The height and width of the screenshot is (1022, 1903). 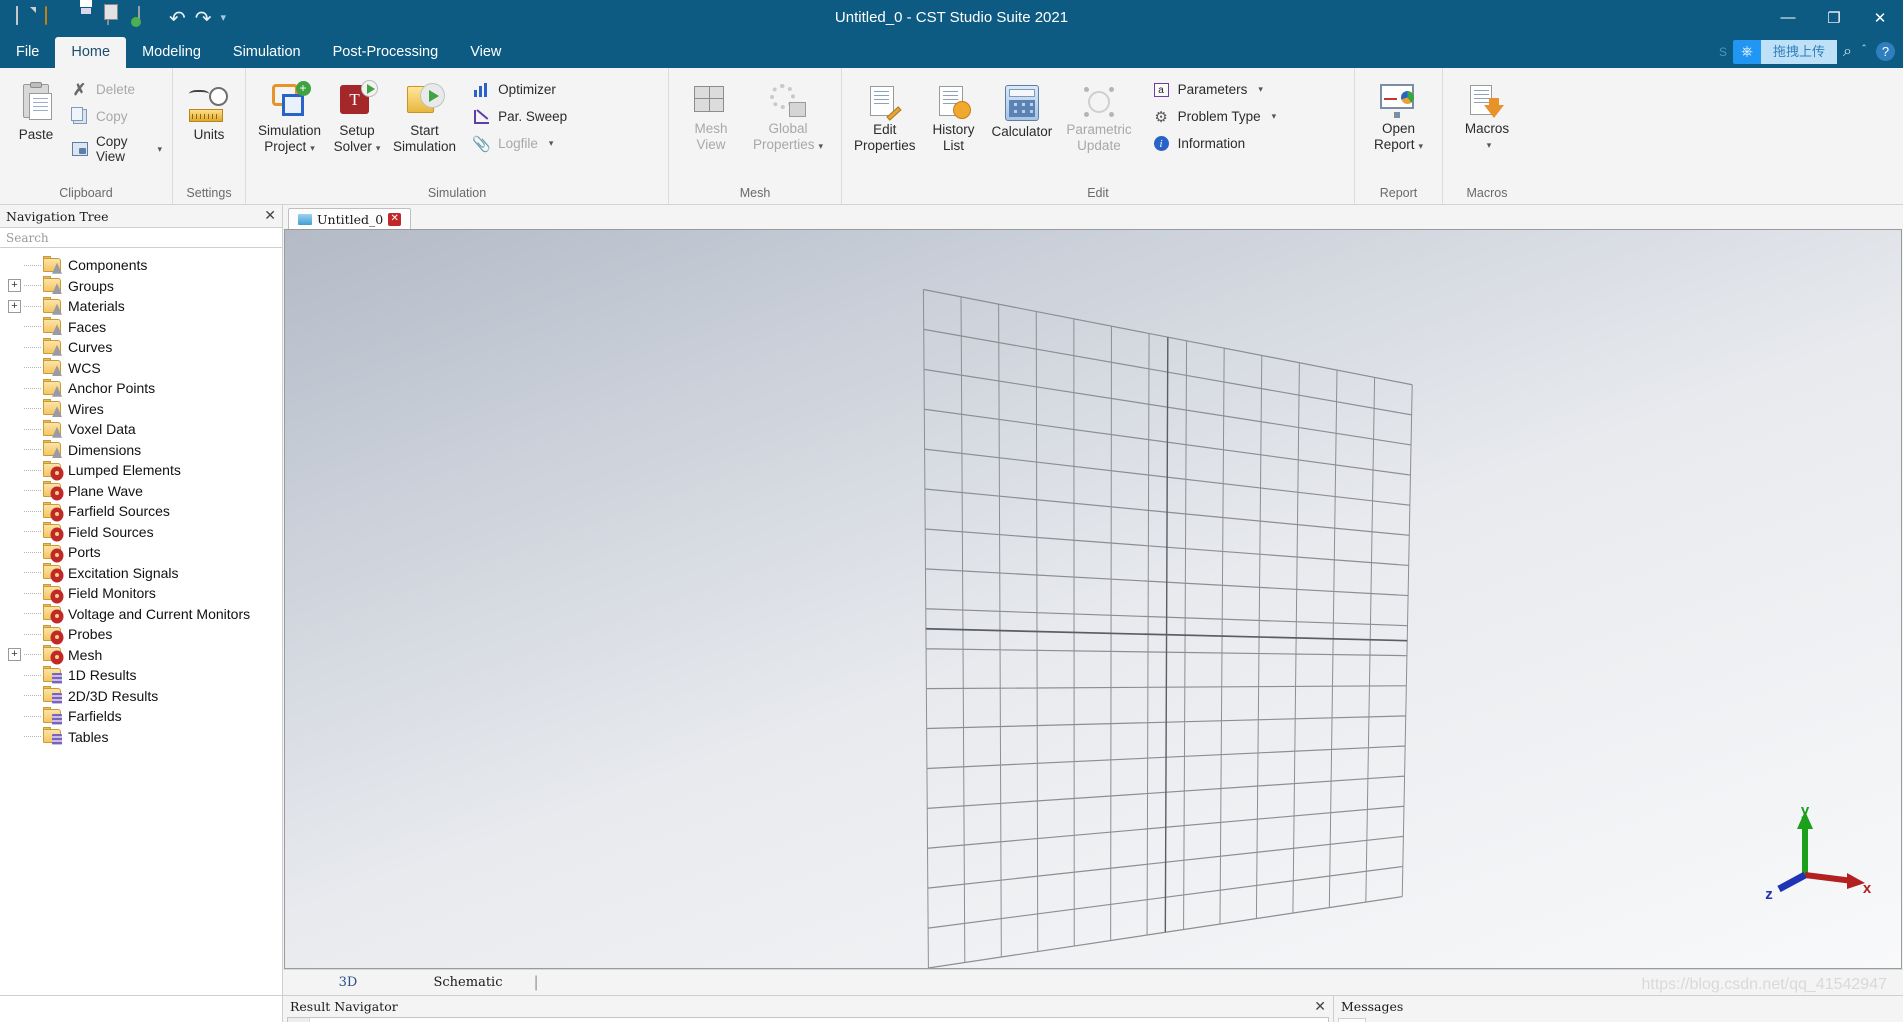 What do you see at coordinates (1352, 1020) in the screenshot?
I see `errors-filter-icon: ✕` at bounding box center [1352, 1020].